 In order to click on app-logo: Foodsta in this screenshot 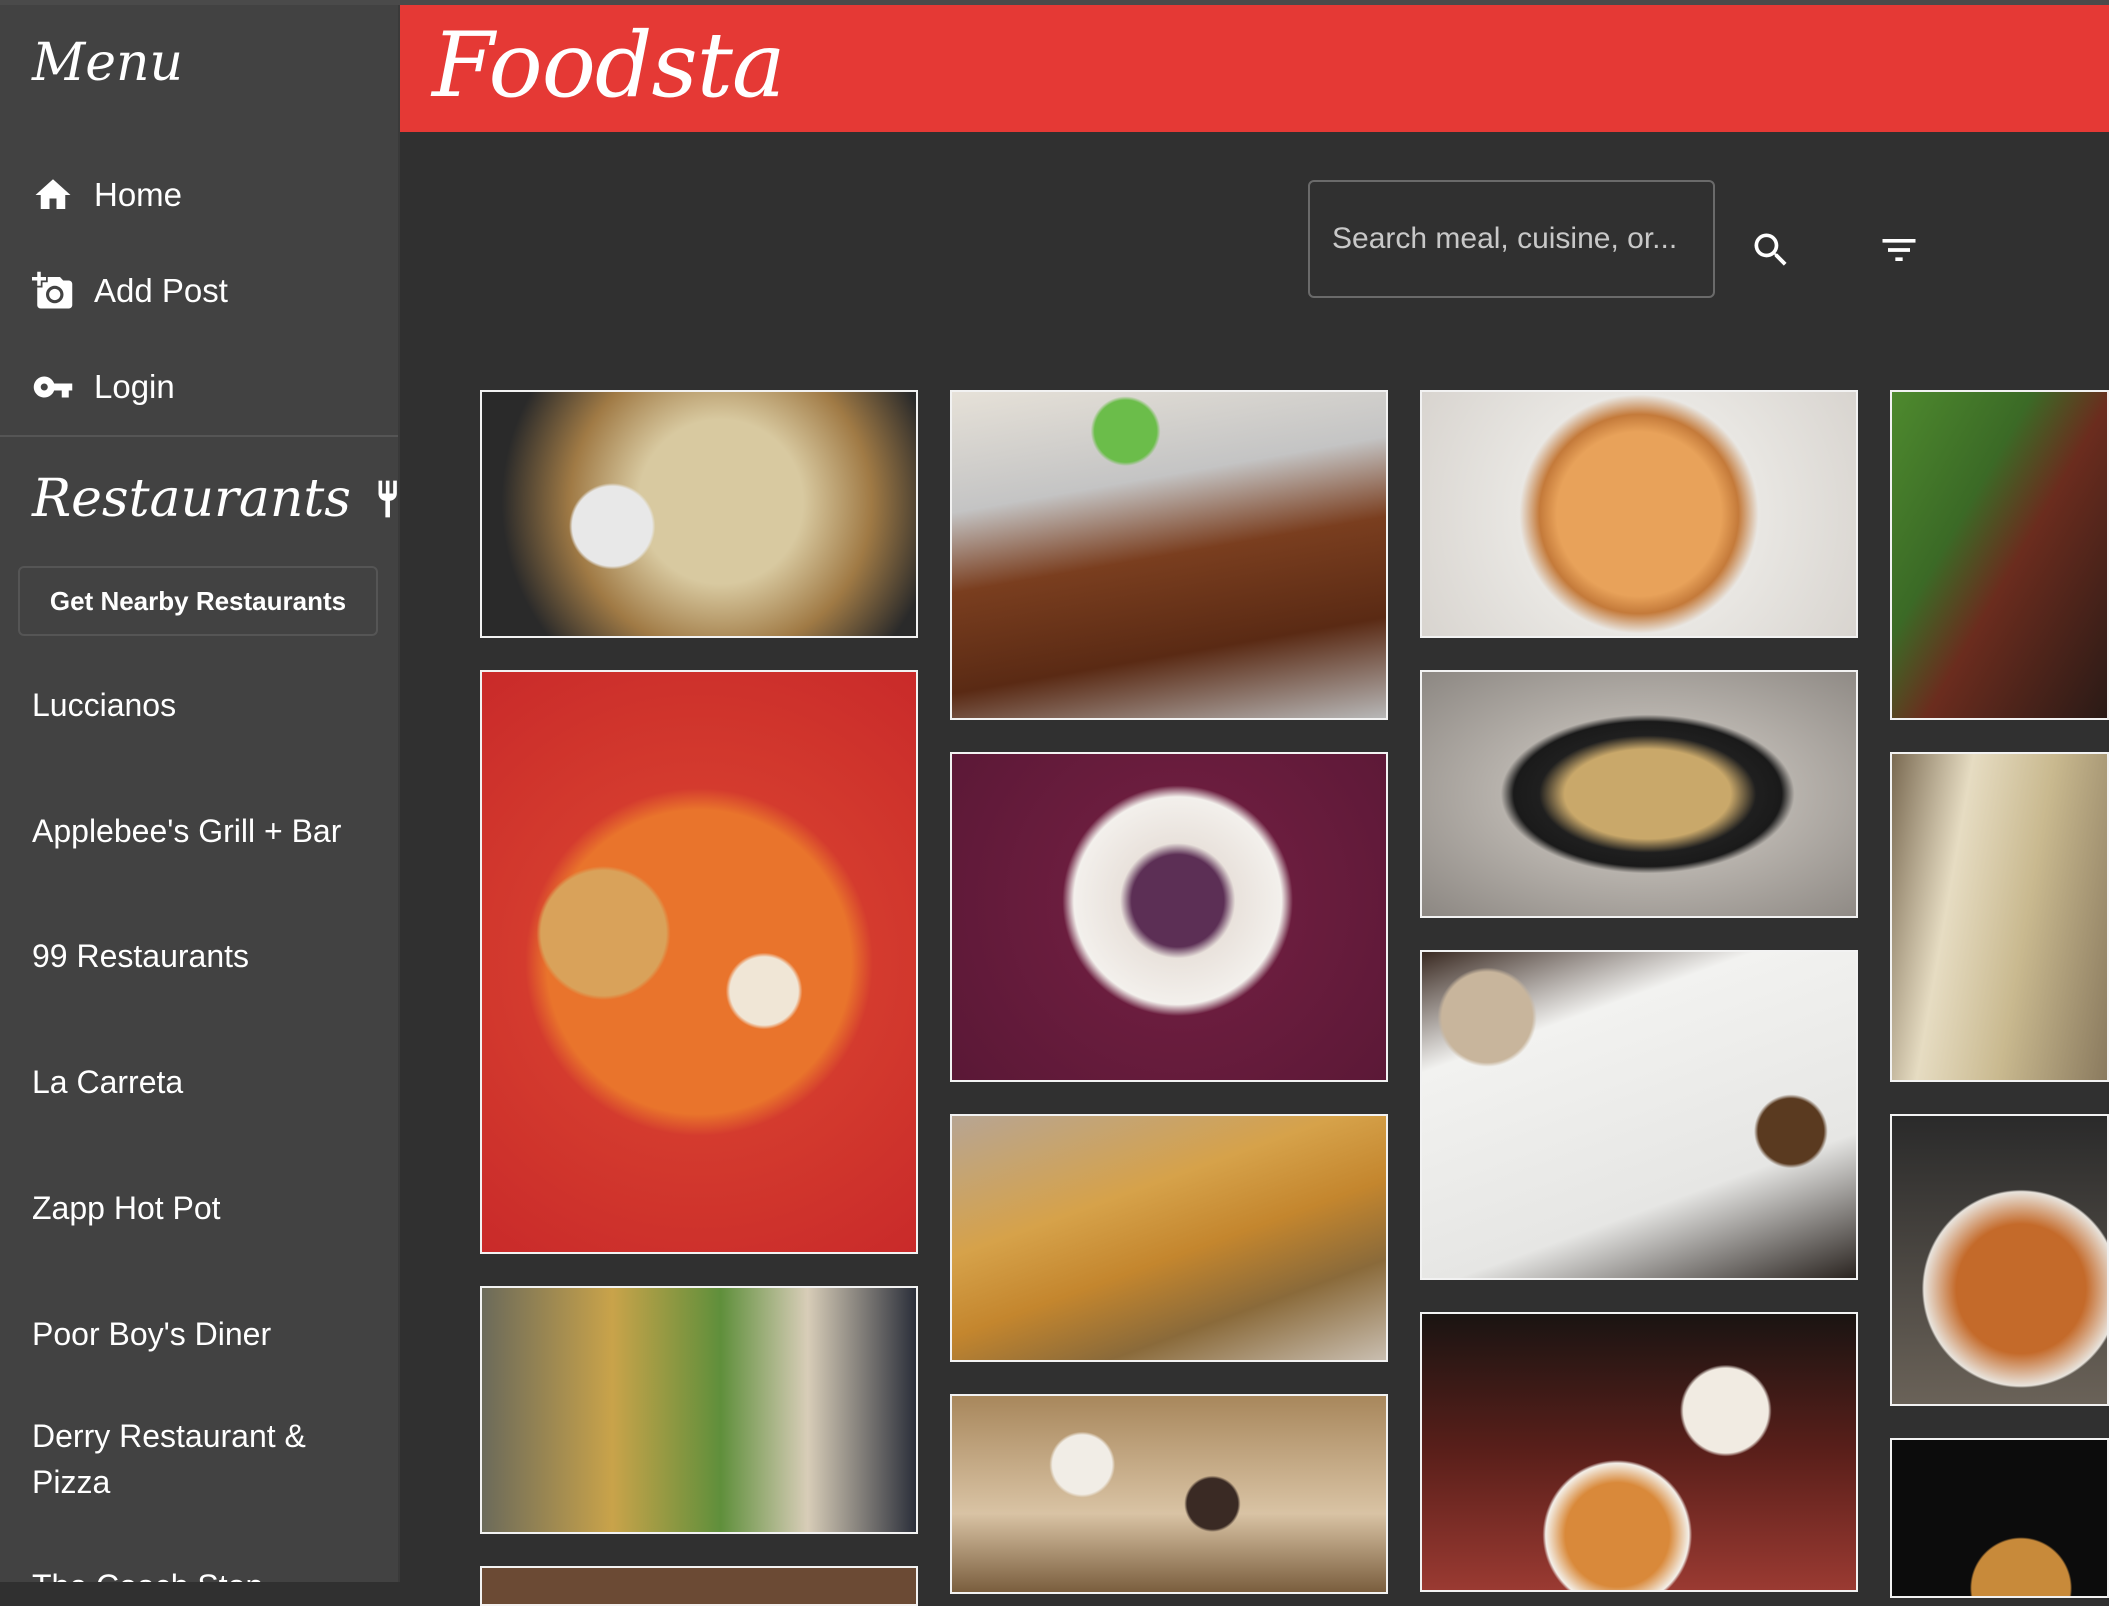, I will do `click(609, 65)`.